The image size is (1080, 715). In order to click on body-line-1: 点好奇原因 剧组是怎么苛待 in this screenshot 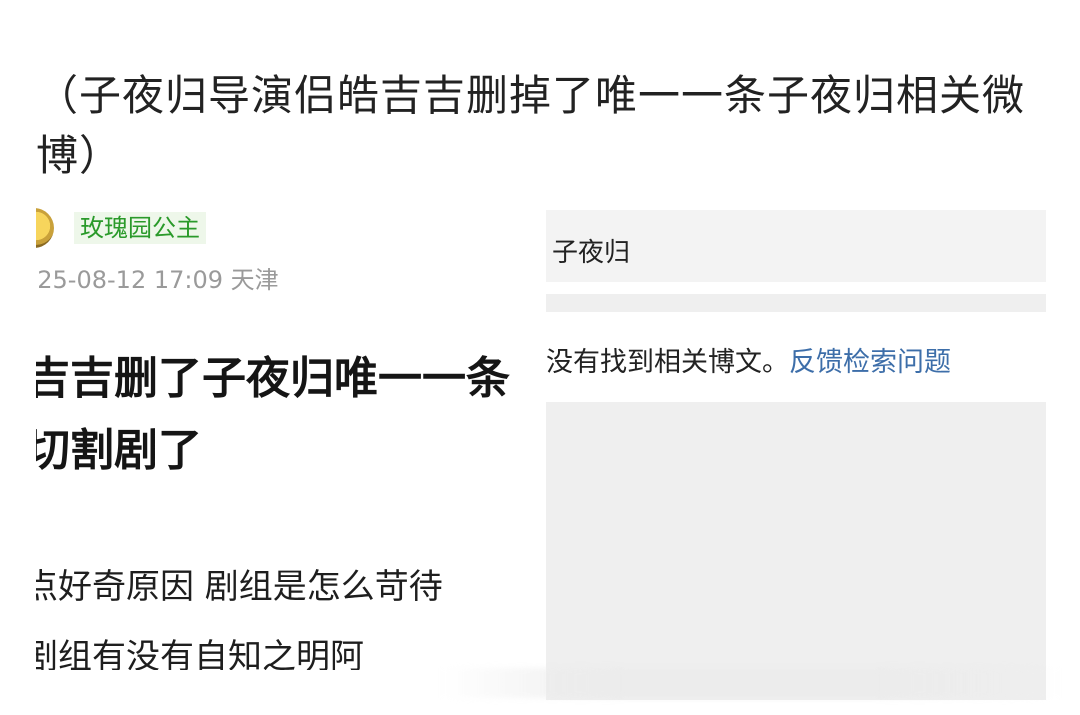, I will do `click(239, 587)`.